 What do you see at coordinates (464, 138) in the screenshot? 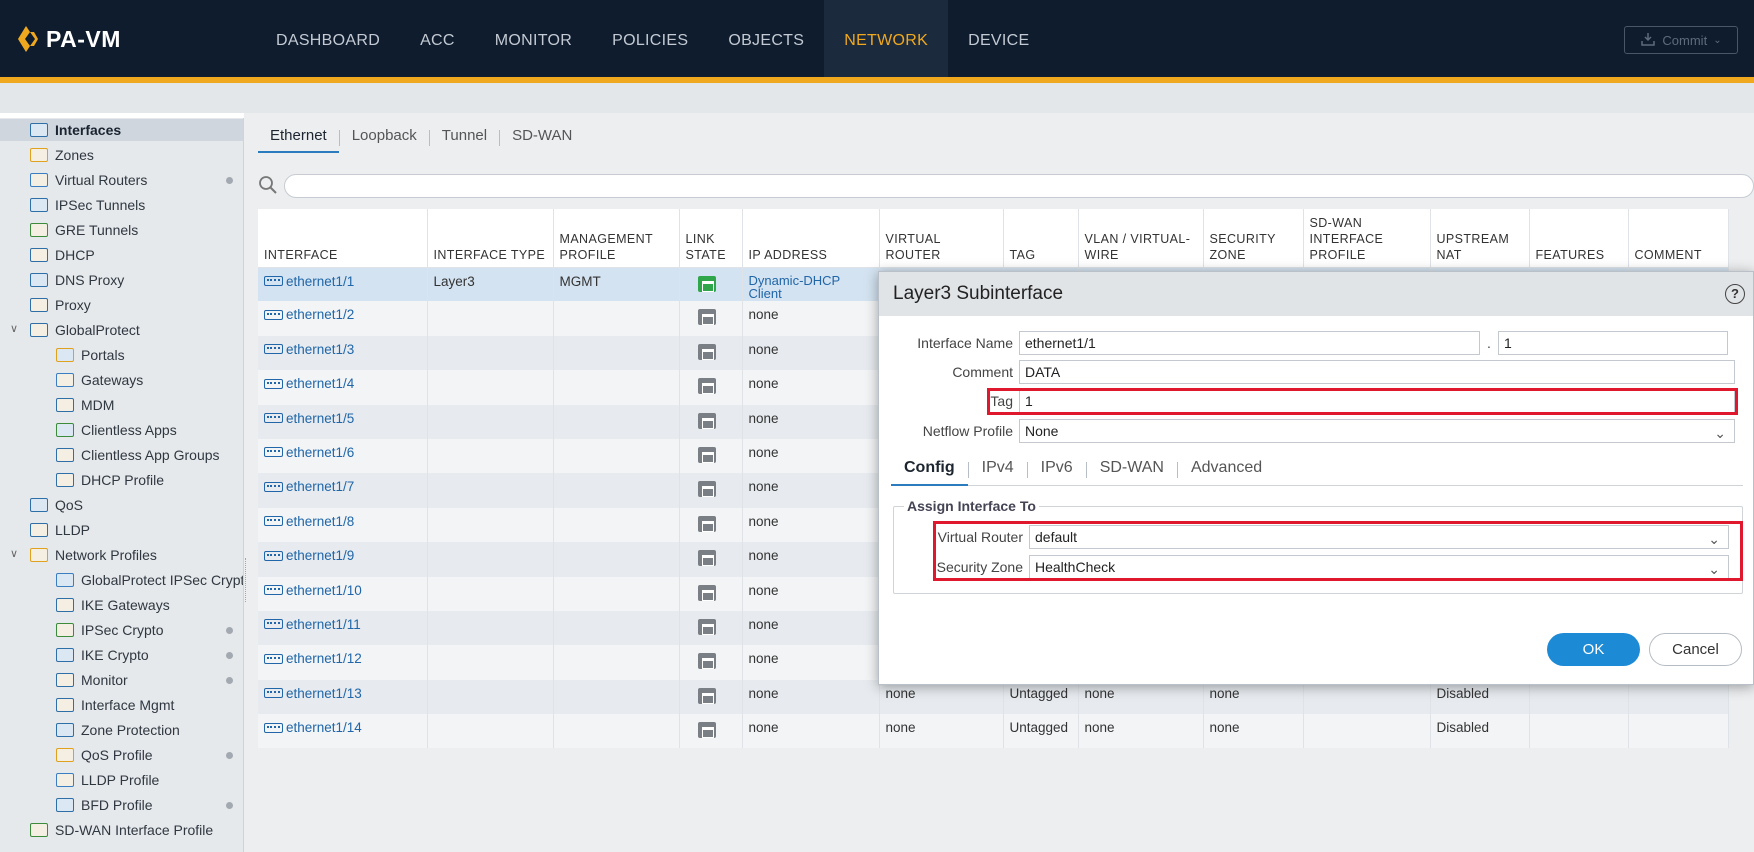
I see `tab-tunnel: Tunnel` at bounding box center [464, 138].